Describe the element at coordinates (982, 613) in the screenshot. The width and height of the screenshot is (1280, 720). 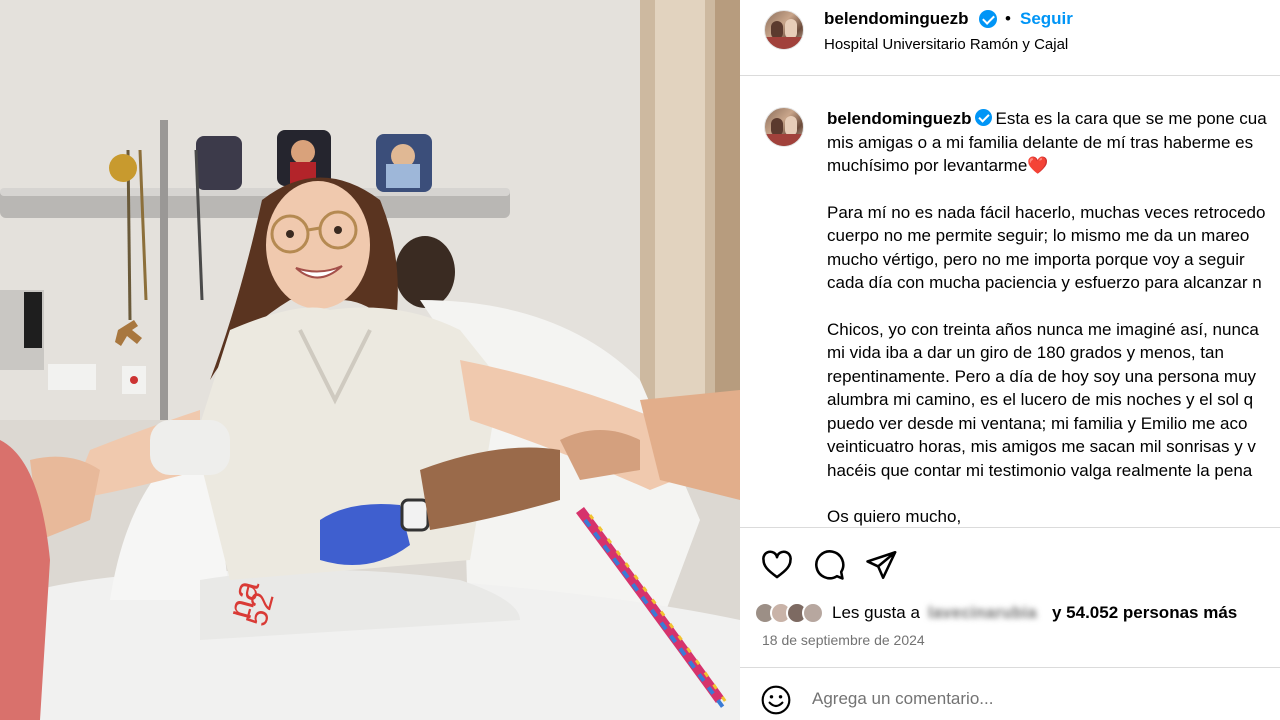
I see `liker-username: lavecinarubia` at that location.